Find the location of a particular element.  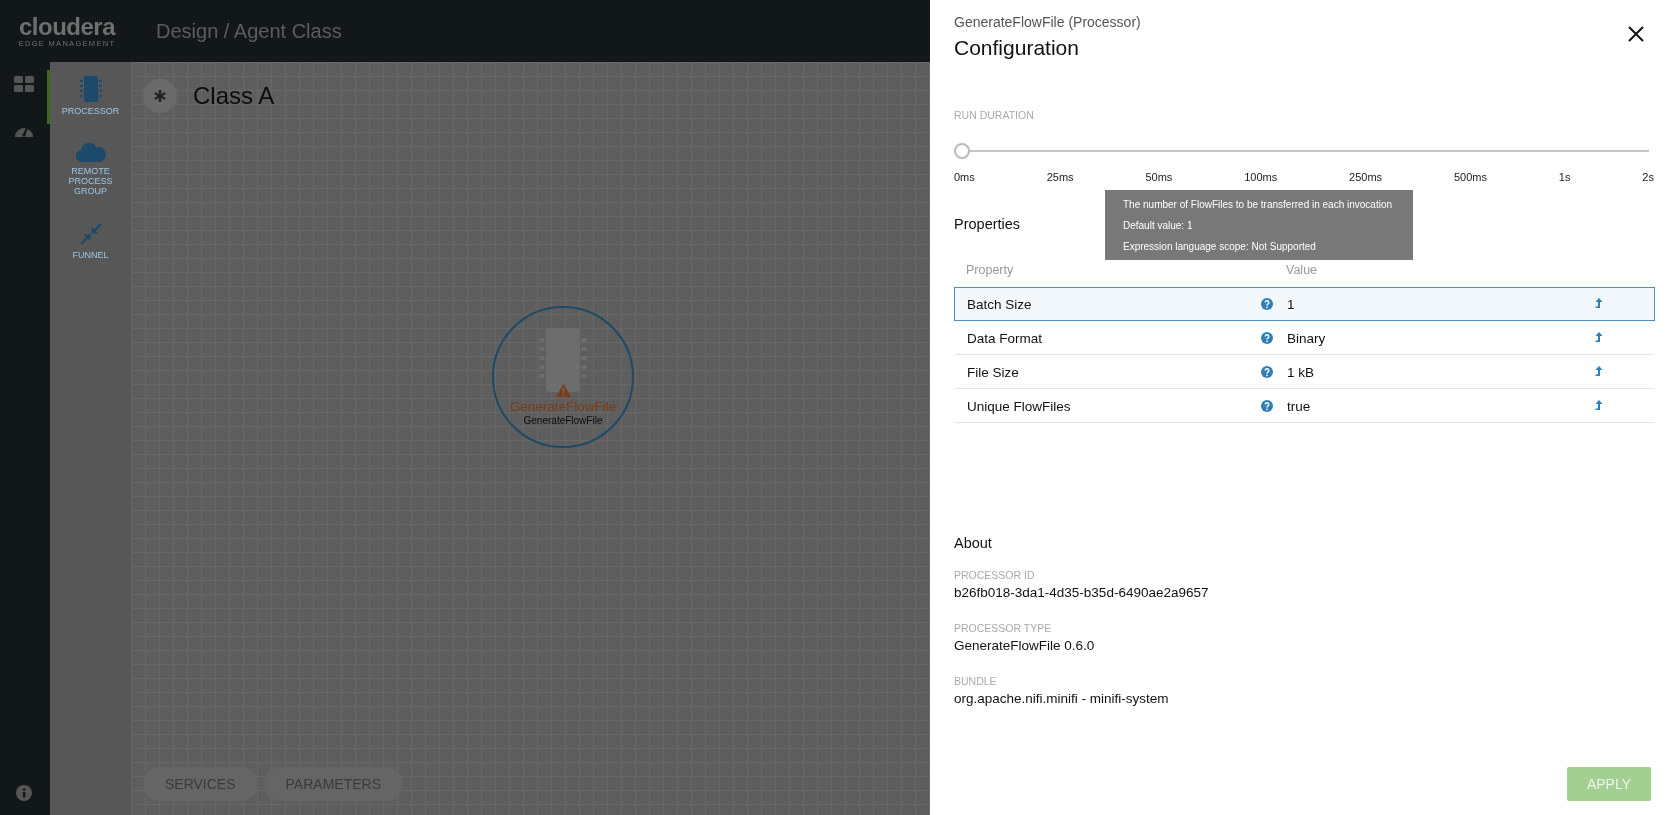

tick-label: 1s is located at coordinates (1564, 177).